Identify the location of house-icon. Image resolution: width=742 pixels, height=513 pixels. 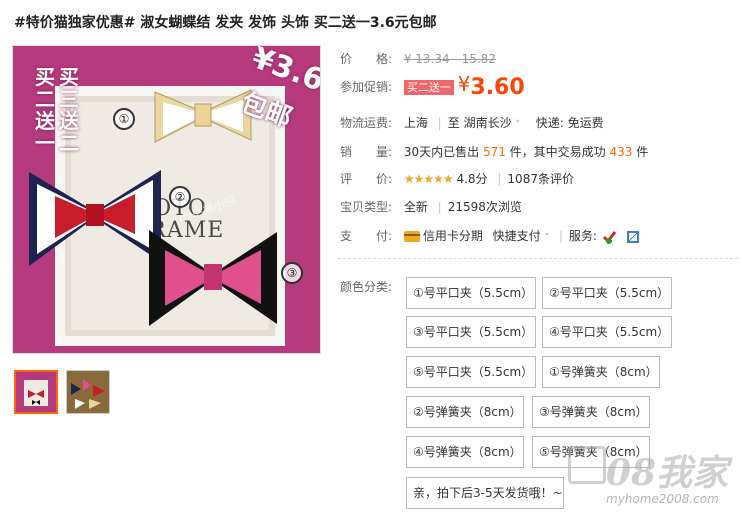
(587, 465).